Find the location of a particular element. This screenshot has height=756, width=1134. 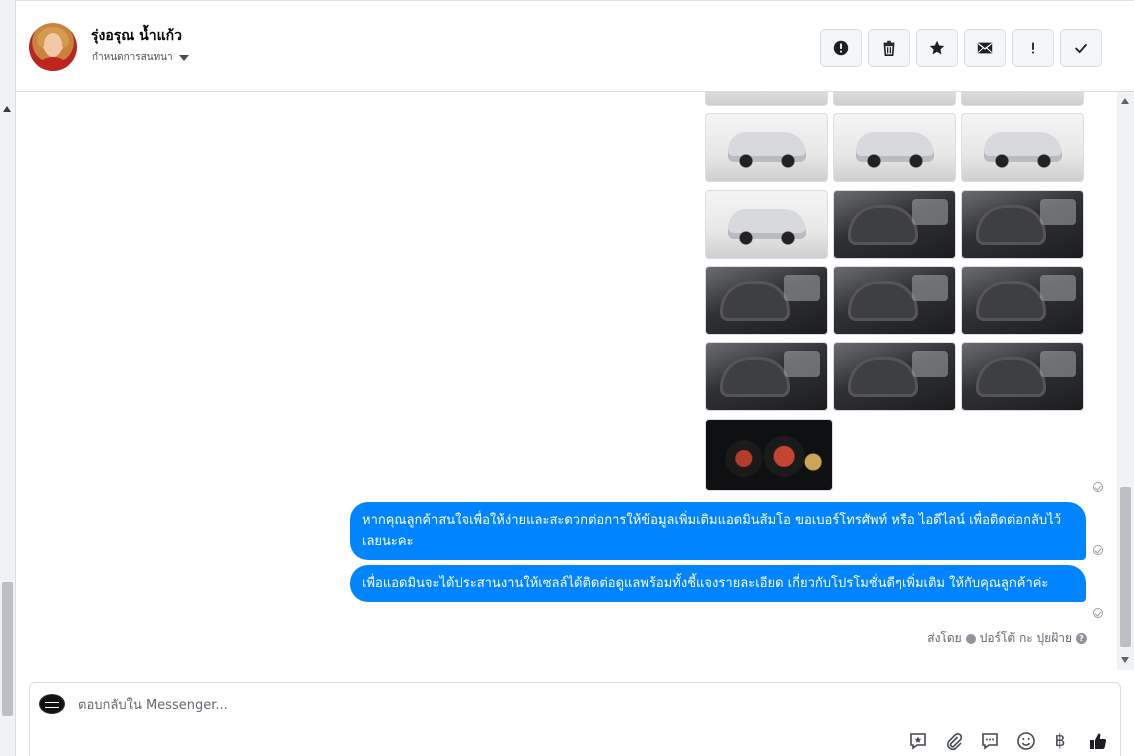

star-icon is located at coordinates (937, 47).